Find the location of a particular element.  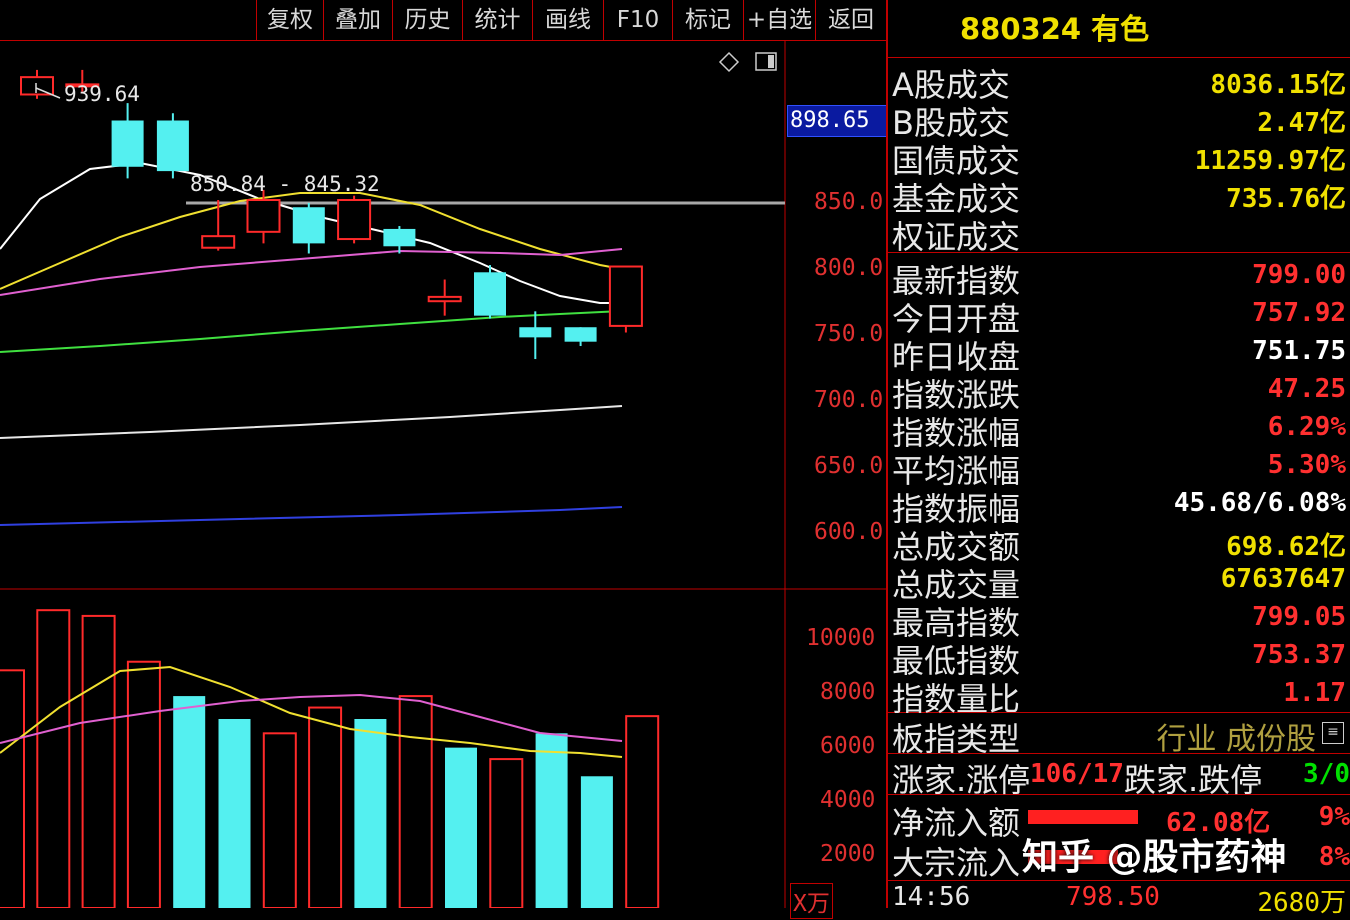

quote-row-value: 47.25 is located at coordinates (1306, 389).